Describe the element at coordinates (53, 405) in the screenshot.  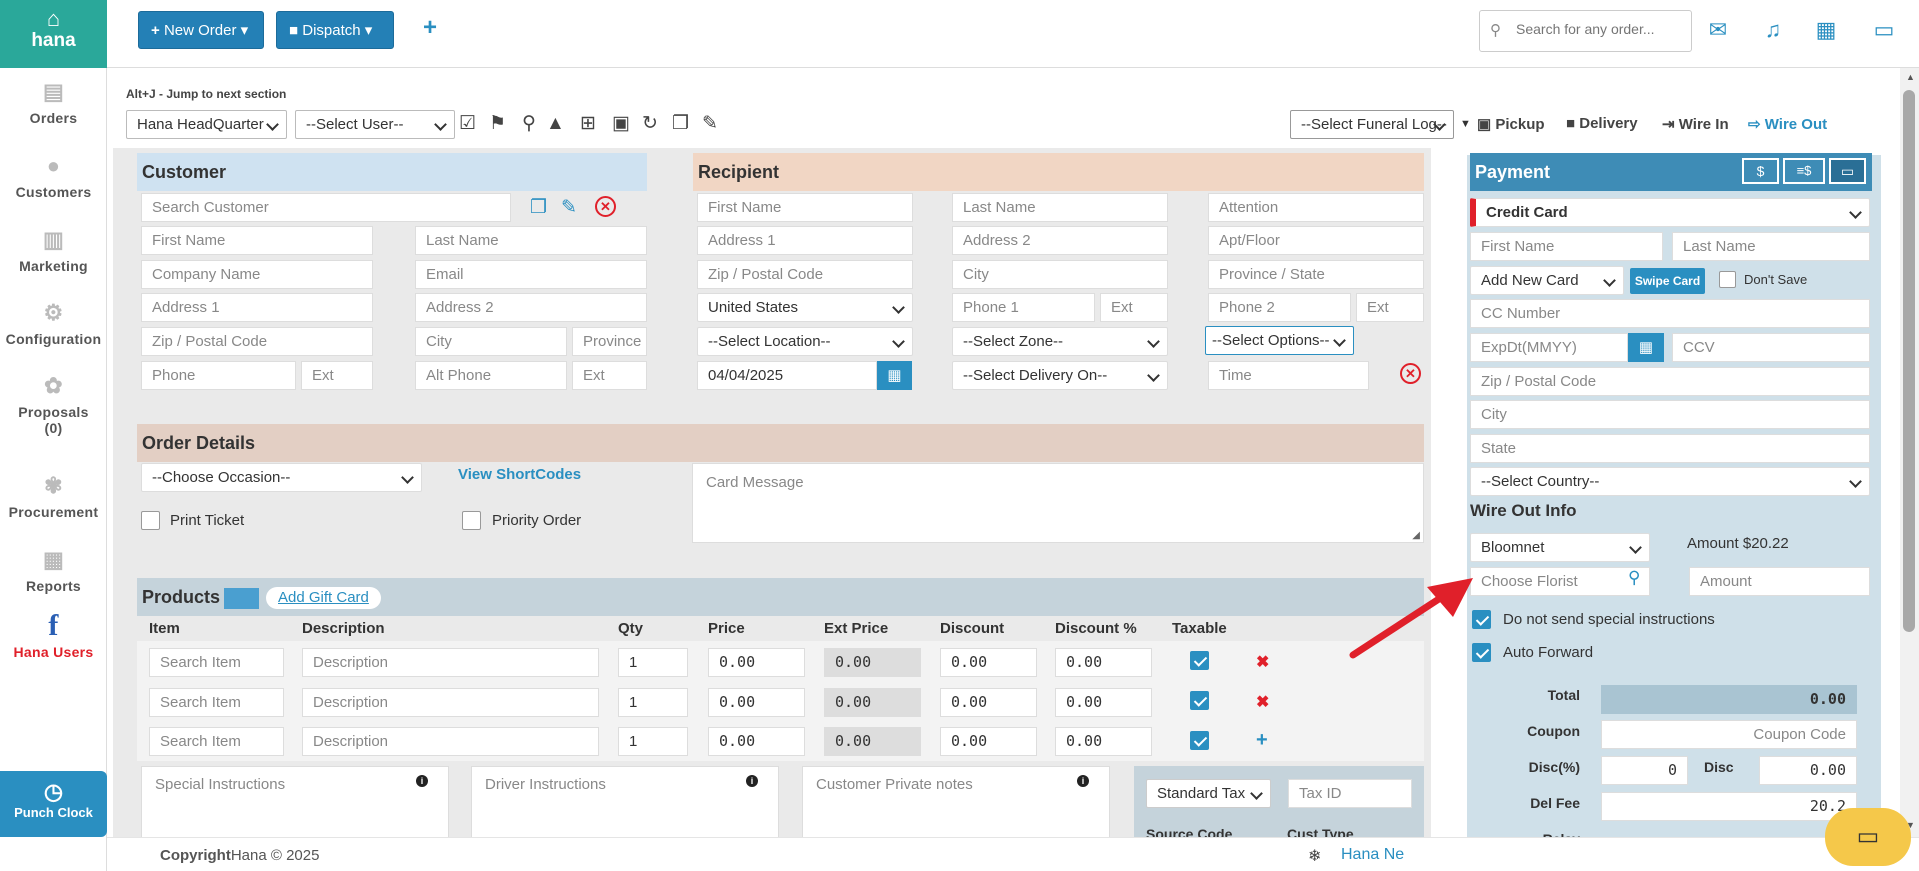
I see `sidebar-item-proposals: ✿ Proposals (0)` at that location.